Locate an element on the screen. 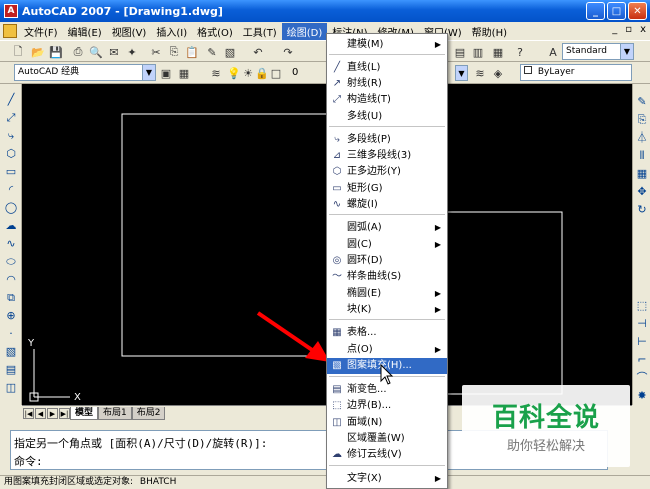  xline-icon: ⤢ is located at coordinates (337, 99).